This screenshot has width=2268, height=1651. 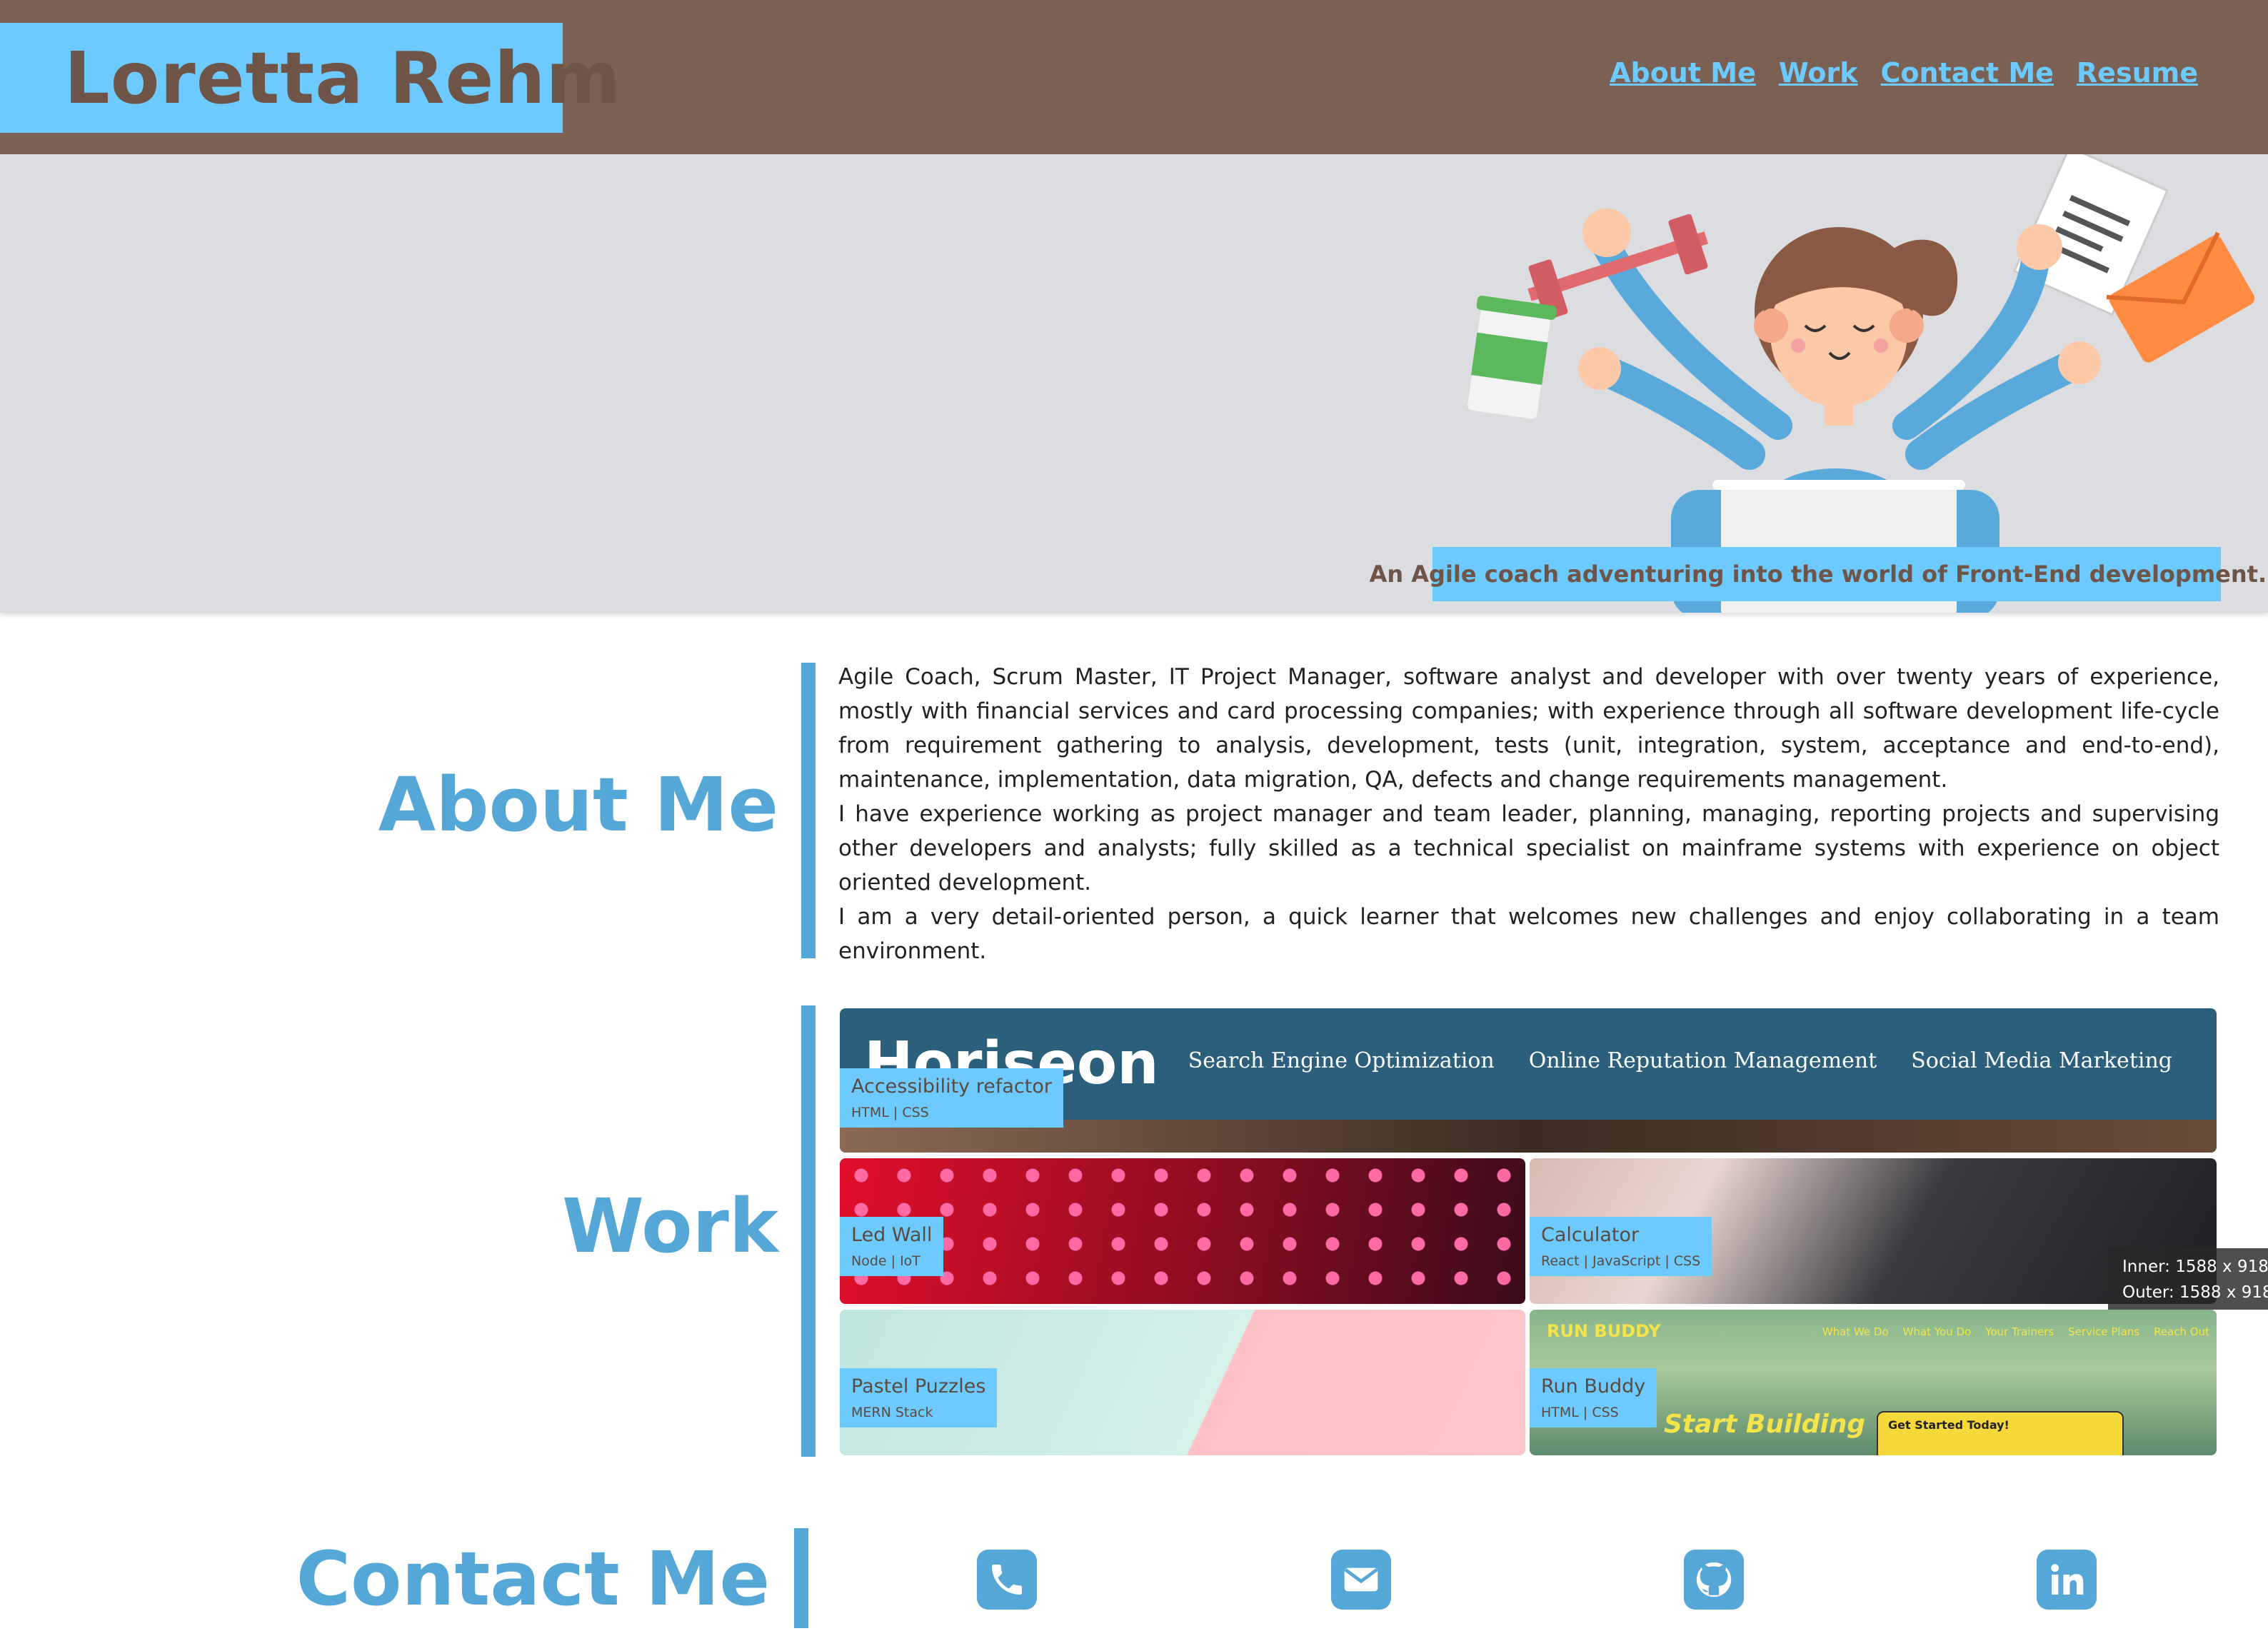 I want to click on about-me-heading: About Me, so click(x=578, y=804).